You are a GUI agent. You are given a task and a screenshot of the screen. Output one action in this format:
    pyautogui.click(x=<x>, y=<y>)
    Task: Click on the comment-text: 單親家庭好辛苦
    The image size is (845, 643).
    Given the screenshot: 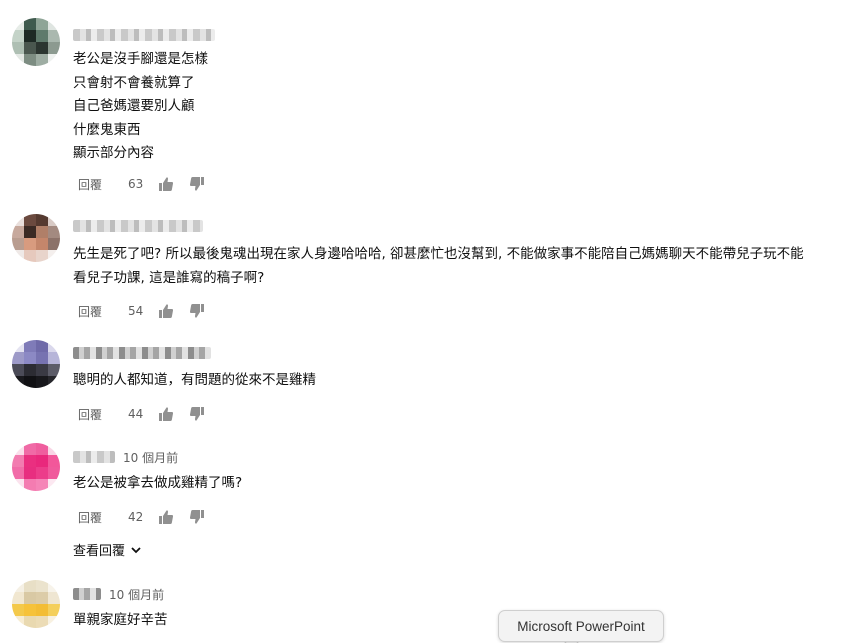 What is the action you would take?
    pyautogui.click(x=453, y=621)
    